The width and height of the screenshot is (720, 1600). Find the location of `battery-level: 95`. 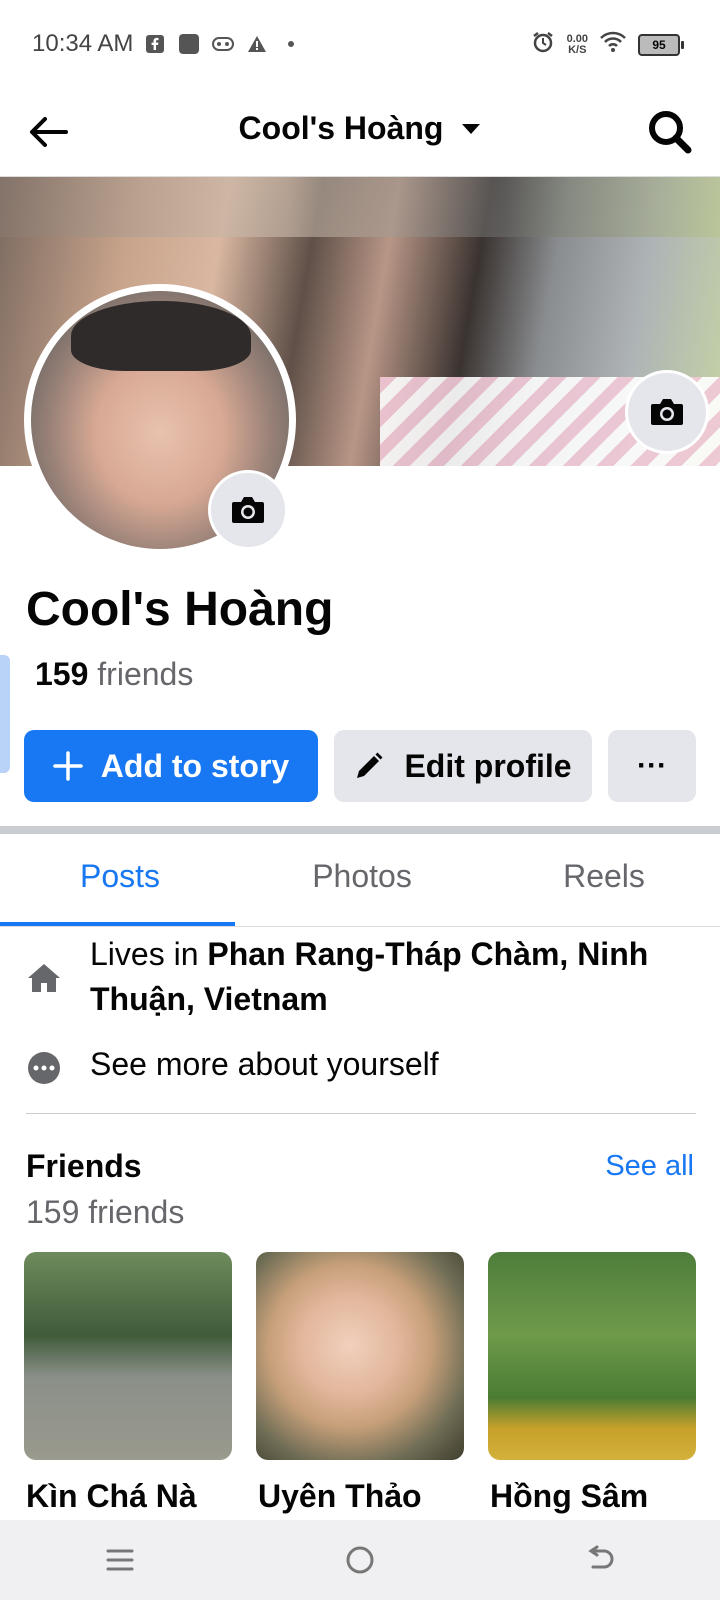

battery-level: 95 is located at coordinates (659, 44).